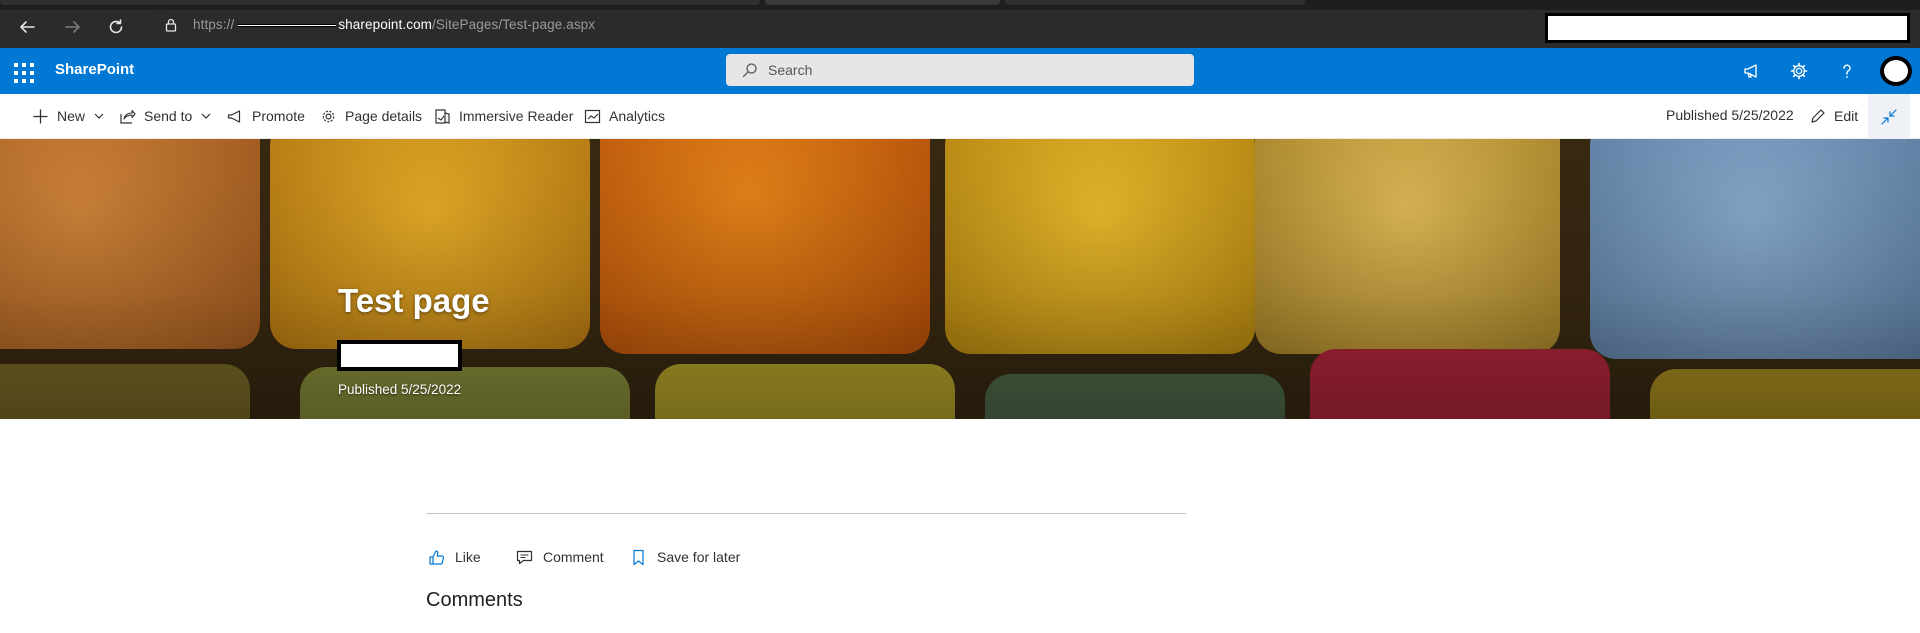 This screenshot has width=1920, height=633. I want to click on avatar, so click(1896, 71).